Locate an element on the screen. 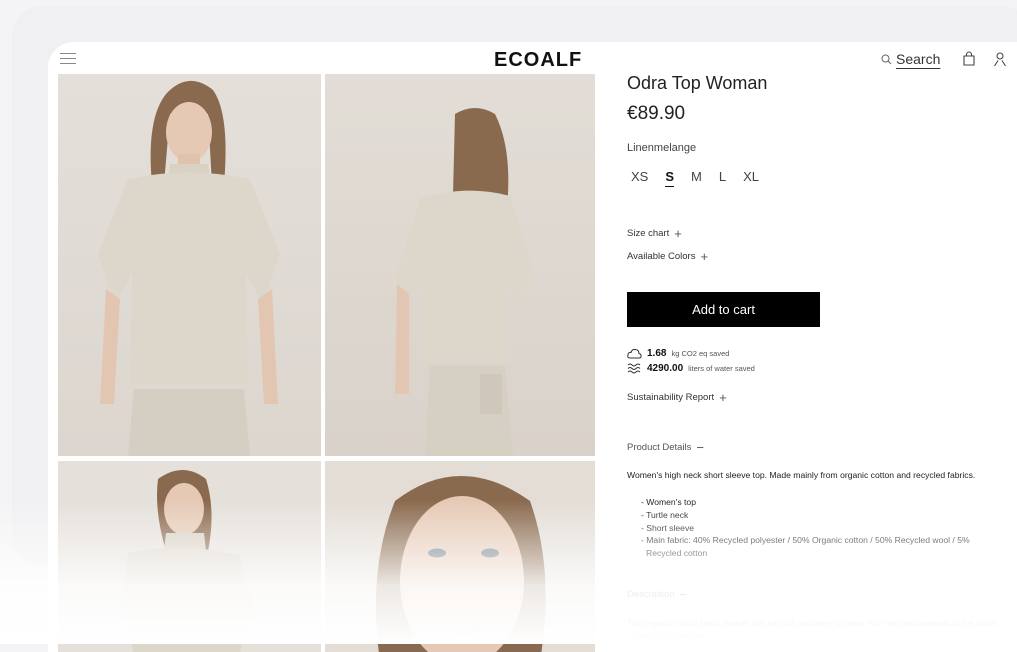 The width and height of the screenshot is (1017, 652). size-chart-label: Size chart is located at coordinates (648, 233).